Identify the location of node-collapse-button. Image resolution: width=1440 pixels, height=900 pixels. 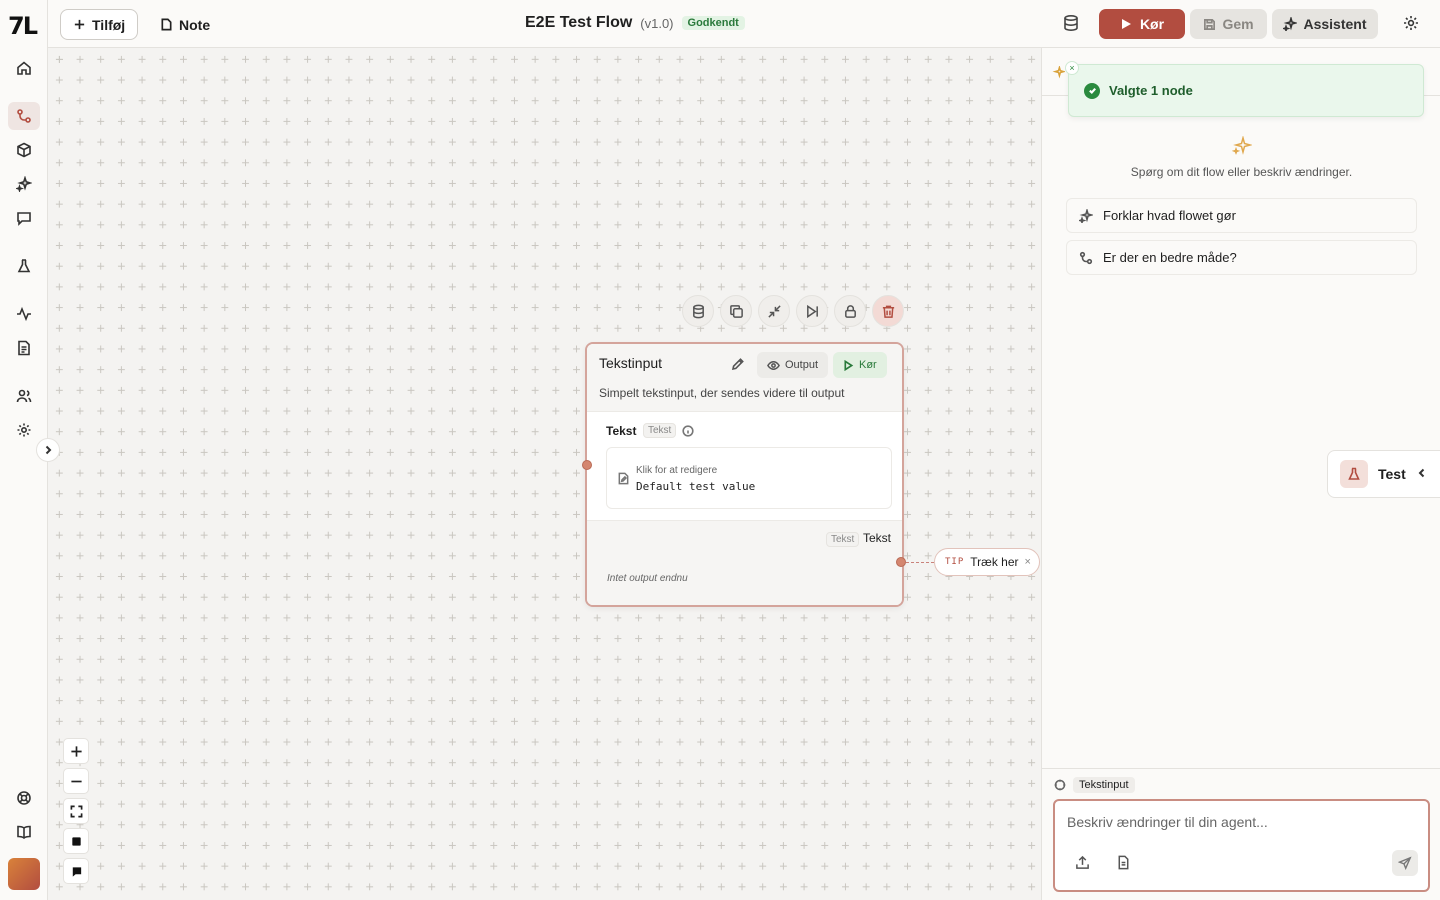
(774, 311).